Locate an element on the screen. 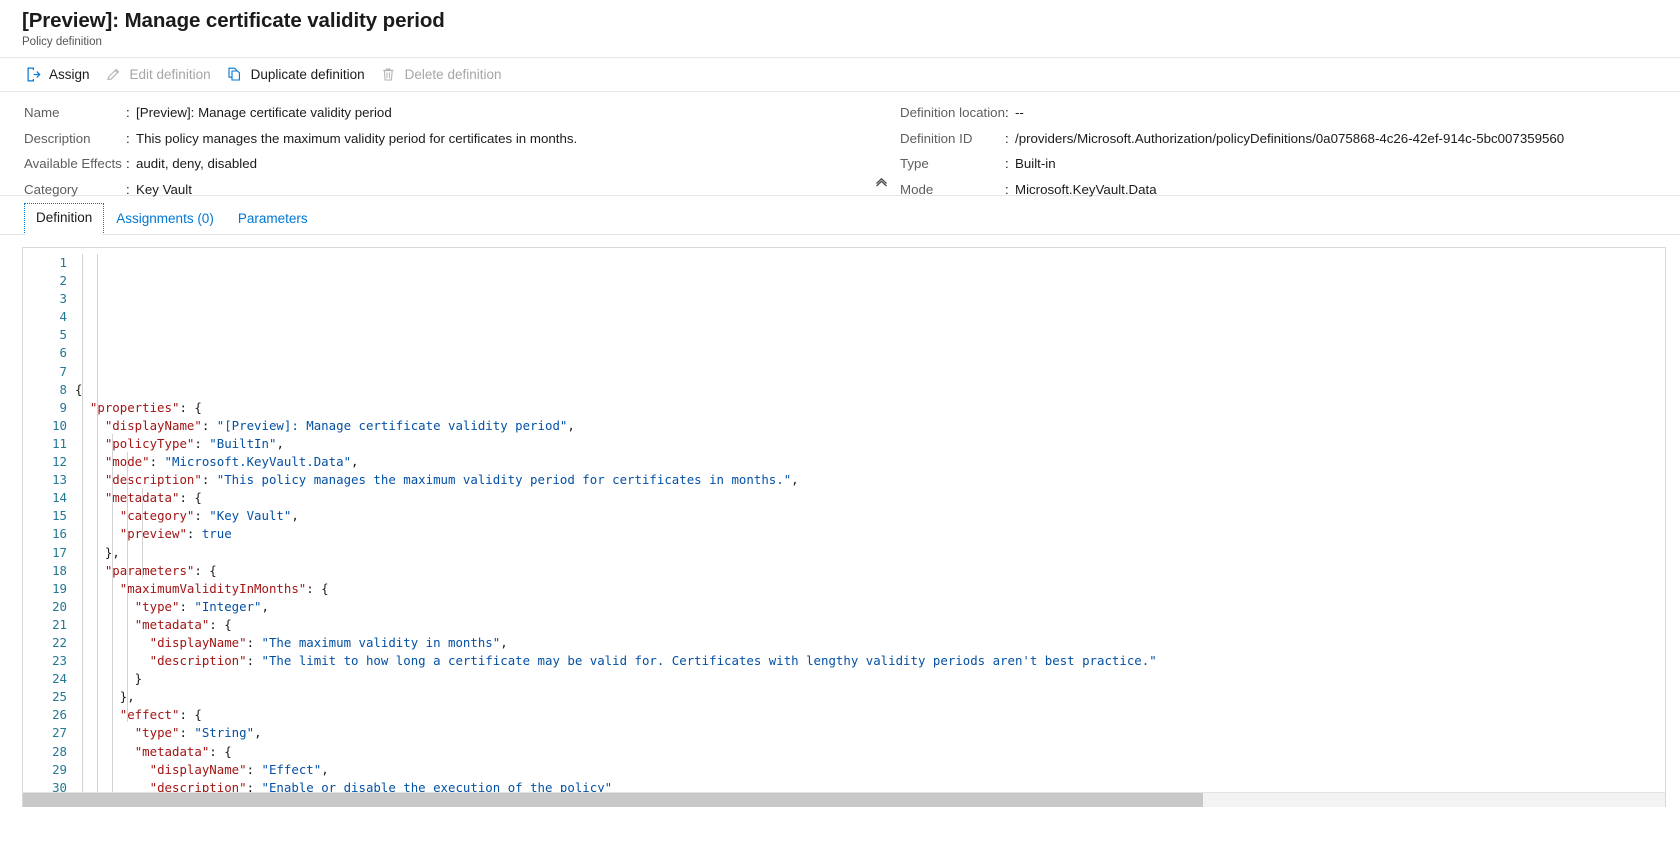 The width and height of the screenshot is (1680, 862). assign-button: Assign is located at coordinates (60, 74).